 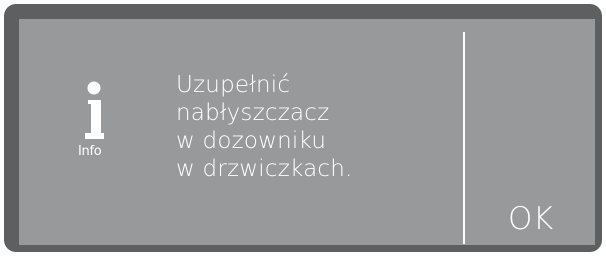 I want to click on ok-button-label: OK, so click(x=531, y=219).